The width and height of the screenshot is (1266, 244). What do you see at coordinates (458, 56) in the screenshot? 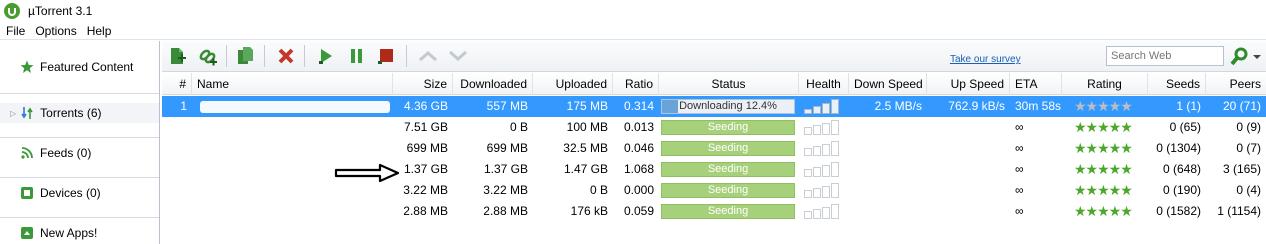
I see `move-down-icon` at bounding box center [458, 56].